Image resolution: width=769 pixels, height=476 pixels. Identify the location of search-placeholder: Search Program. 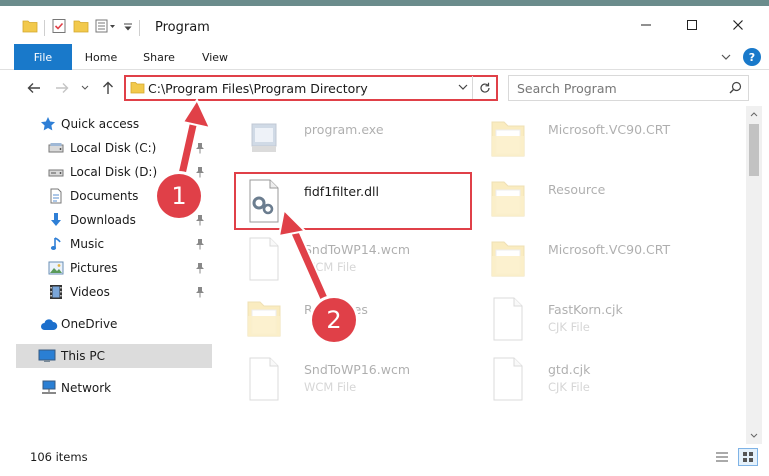
(567, 88).